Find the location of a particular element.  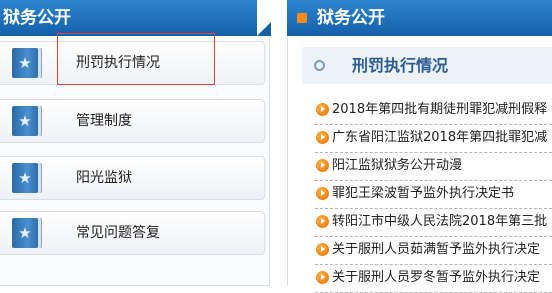

menu-item-label: 刑罚执行情况 is located at coordinates (118, 63).